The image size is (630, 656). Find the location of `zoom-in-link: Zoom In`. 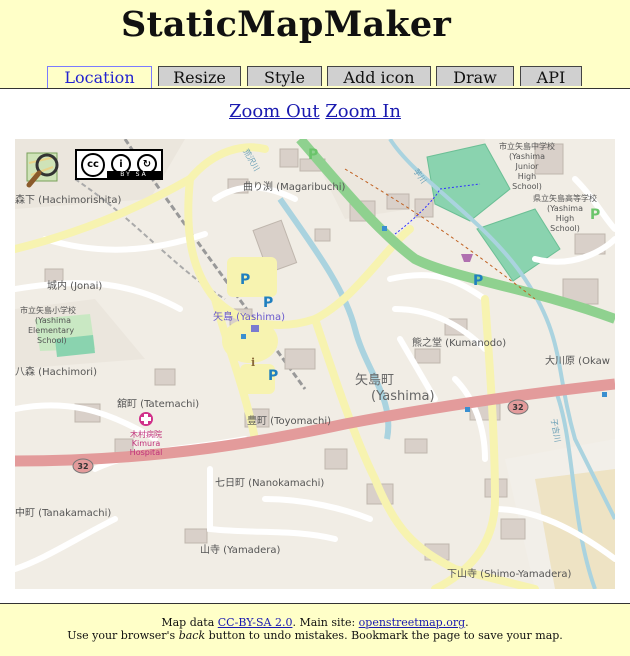

zoom-in-link: Zoom In is located at coordinates (363, 111).